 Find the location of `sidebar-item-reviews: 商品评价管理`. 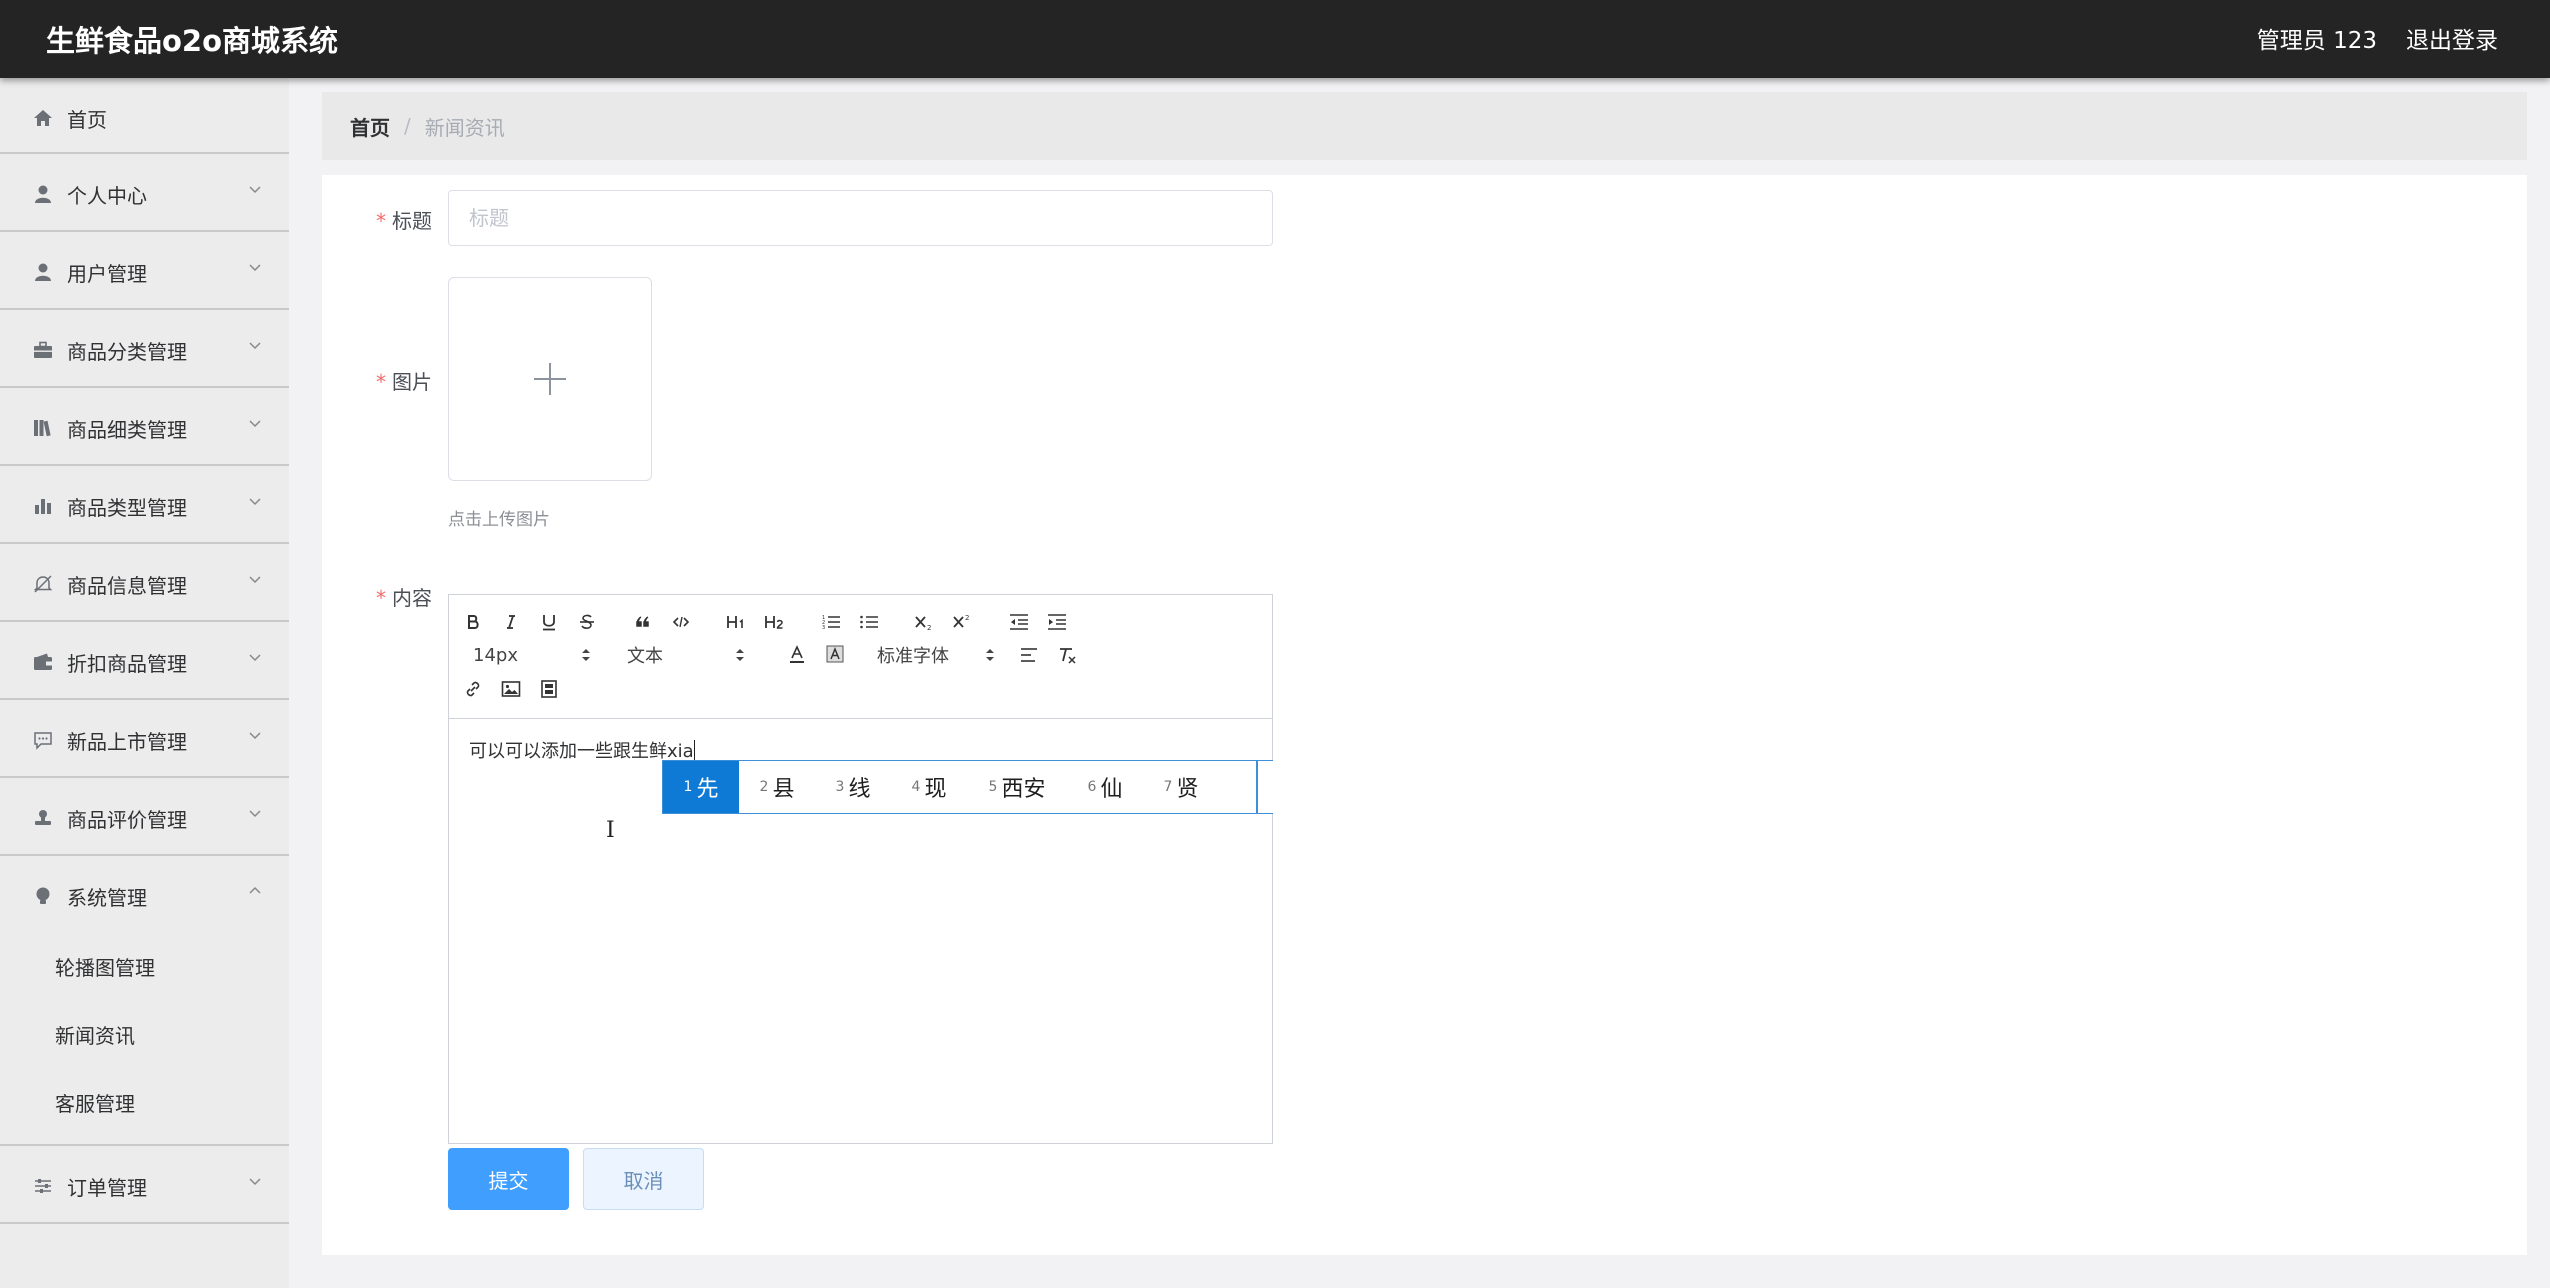

sidebar-item-reviews: 商品评价管理 is located at coordinates (144, 817).